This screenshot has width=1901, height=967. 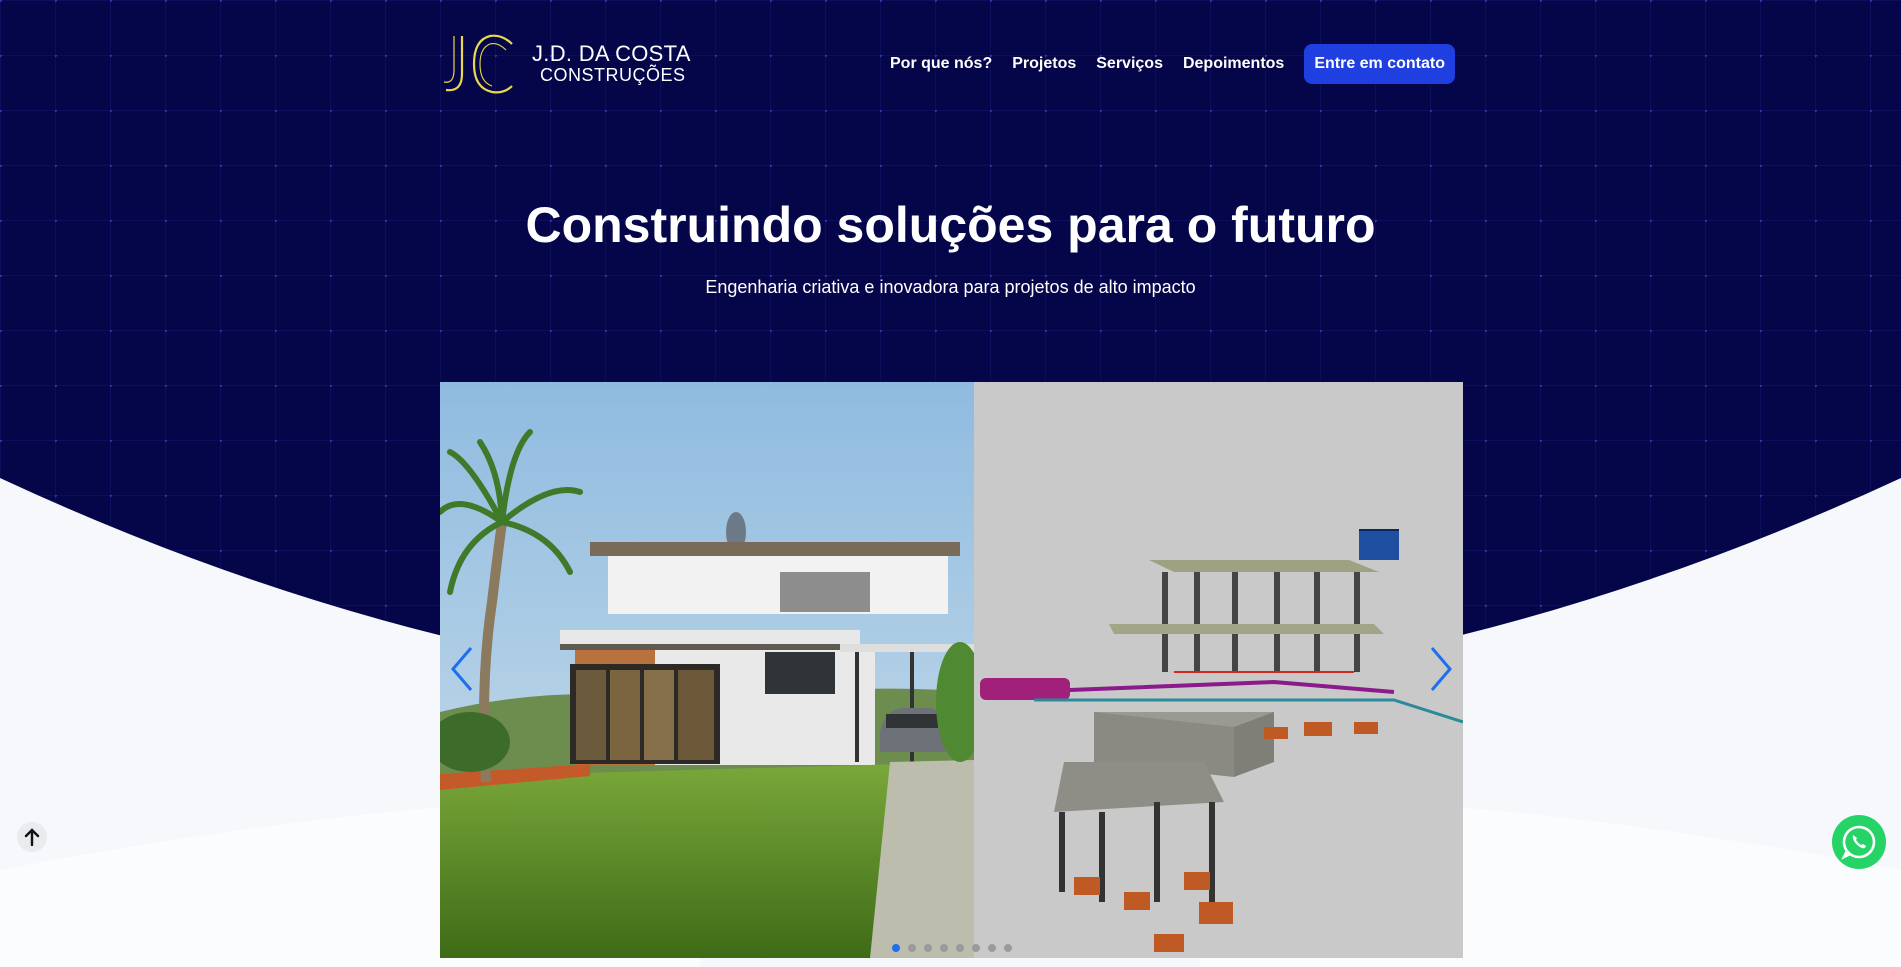 I want to click on jc-monogram-icon, so click(x=478, y=64).